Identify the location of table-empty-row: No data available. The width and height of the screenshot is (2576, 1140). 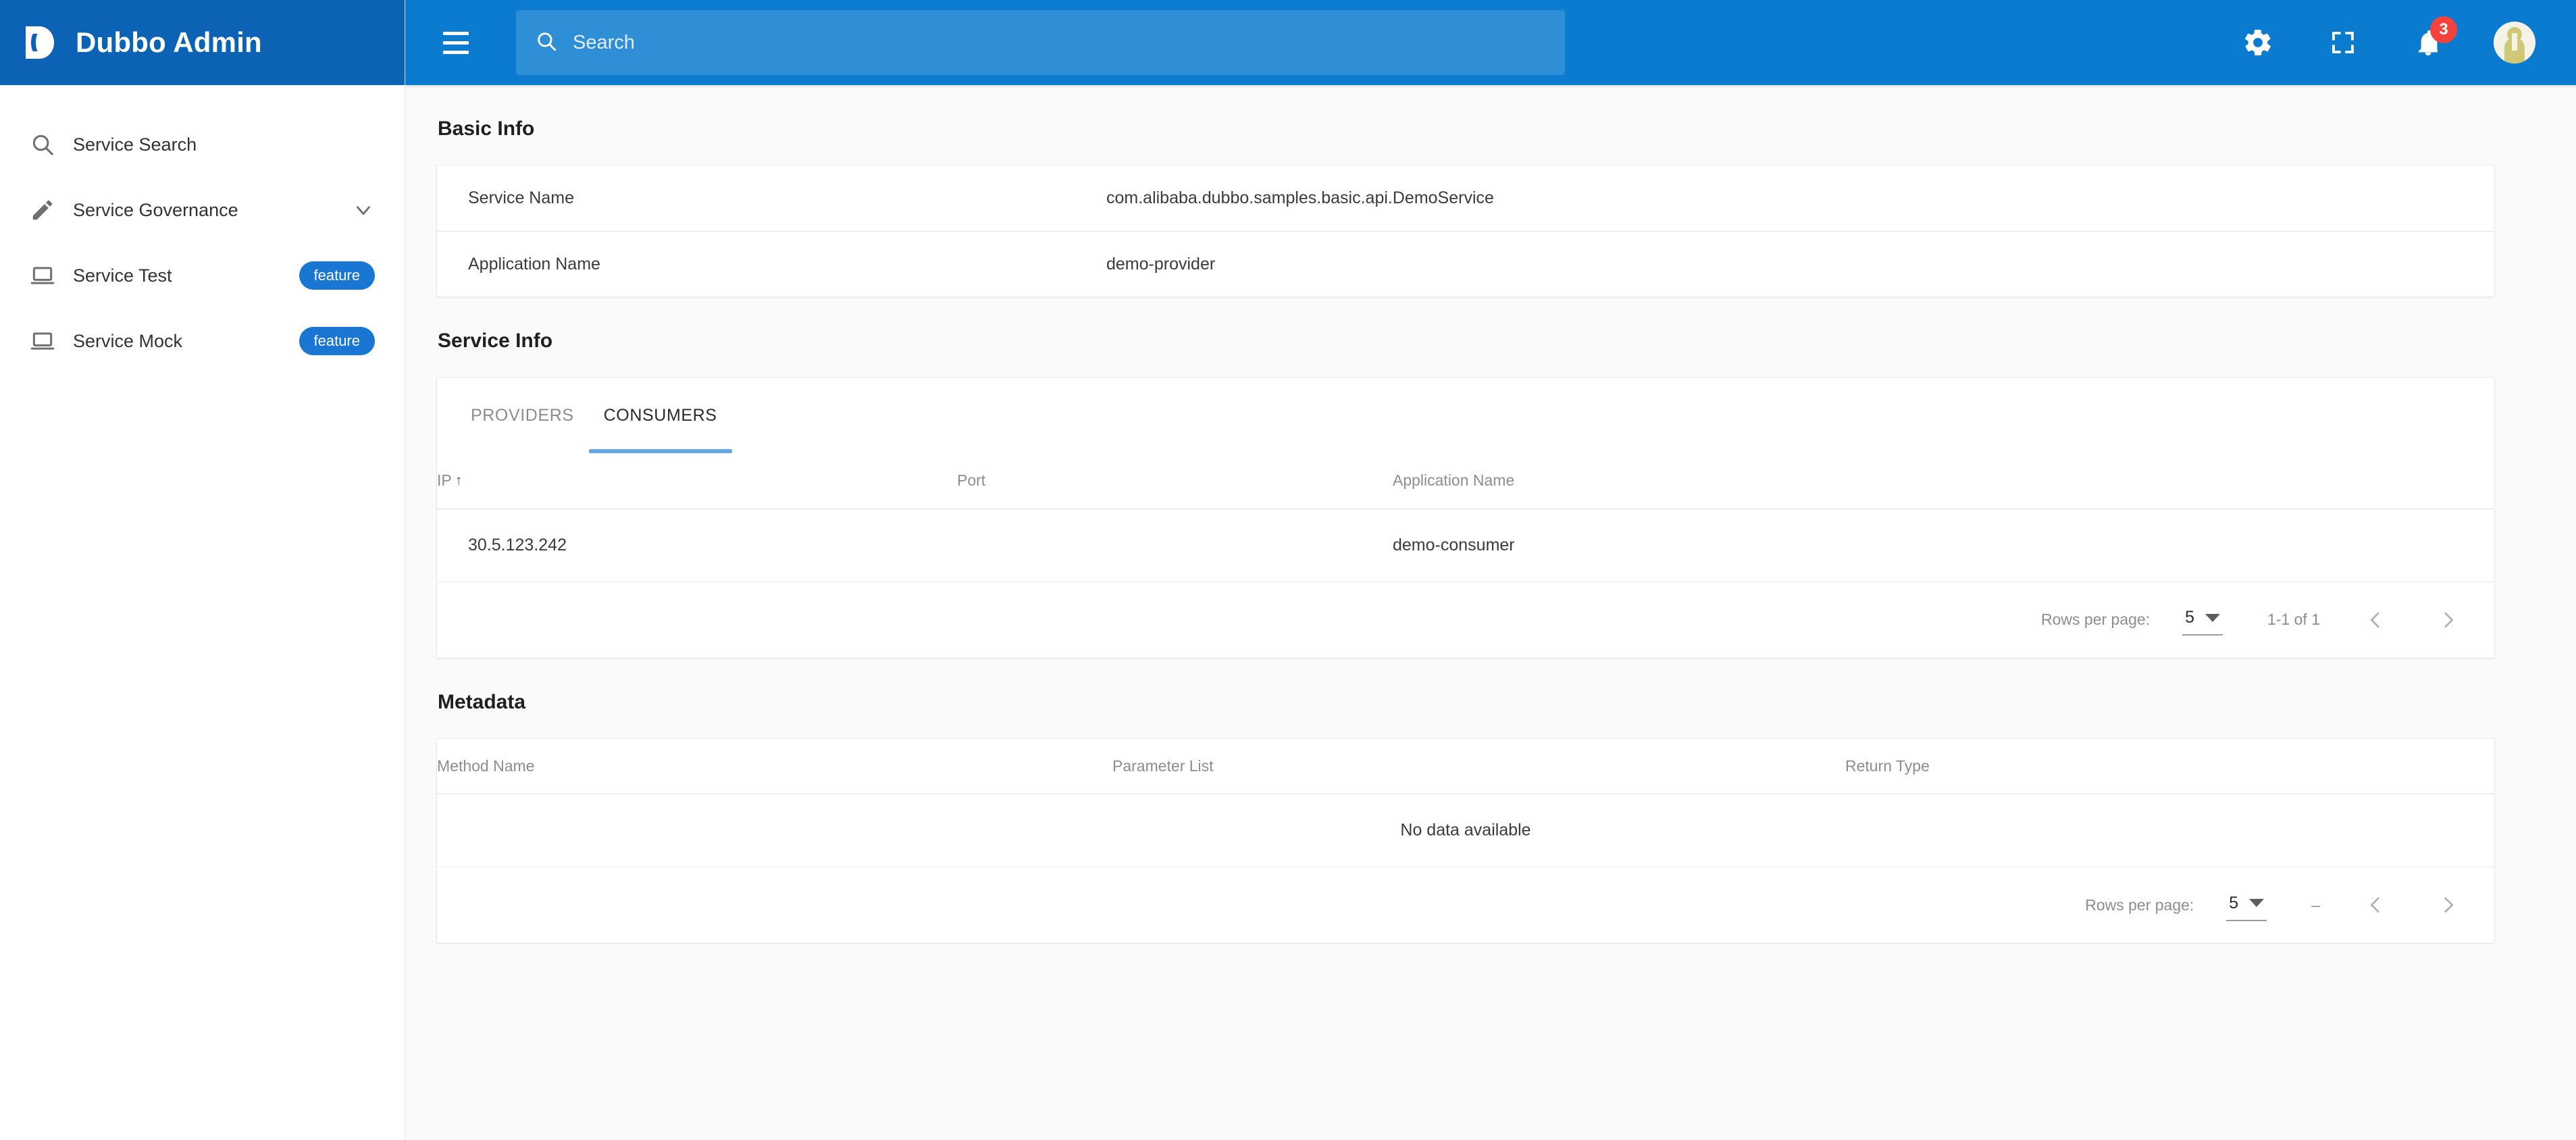
(1465, 830).